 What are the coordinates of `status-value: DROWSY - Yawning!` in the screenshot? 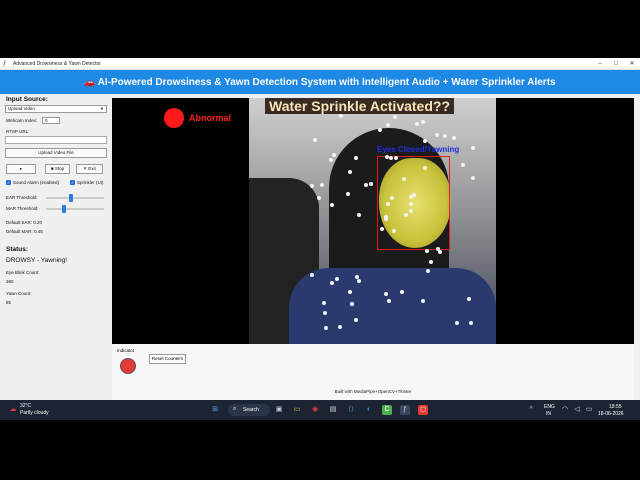 It's located at (37, 260).